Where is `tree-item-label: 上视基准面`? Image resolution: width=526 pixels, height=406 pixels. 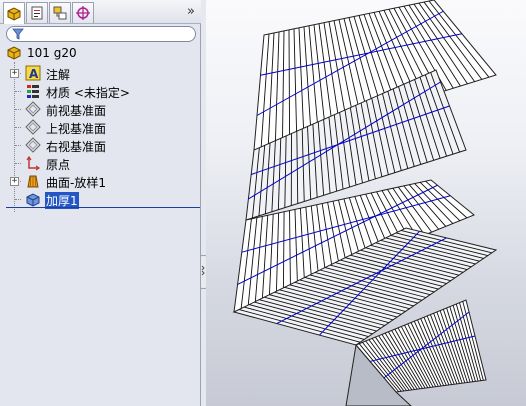 tree-item-label: 上视基准面 is located at coordinates (76, 129).